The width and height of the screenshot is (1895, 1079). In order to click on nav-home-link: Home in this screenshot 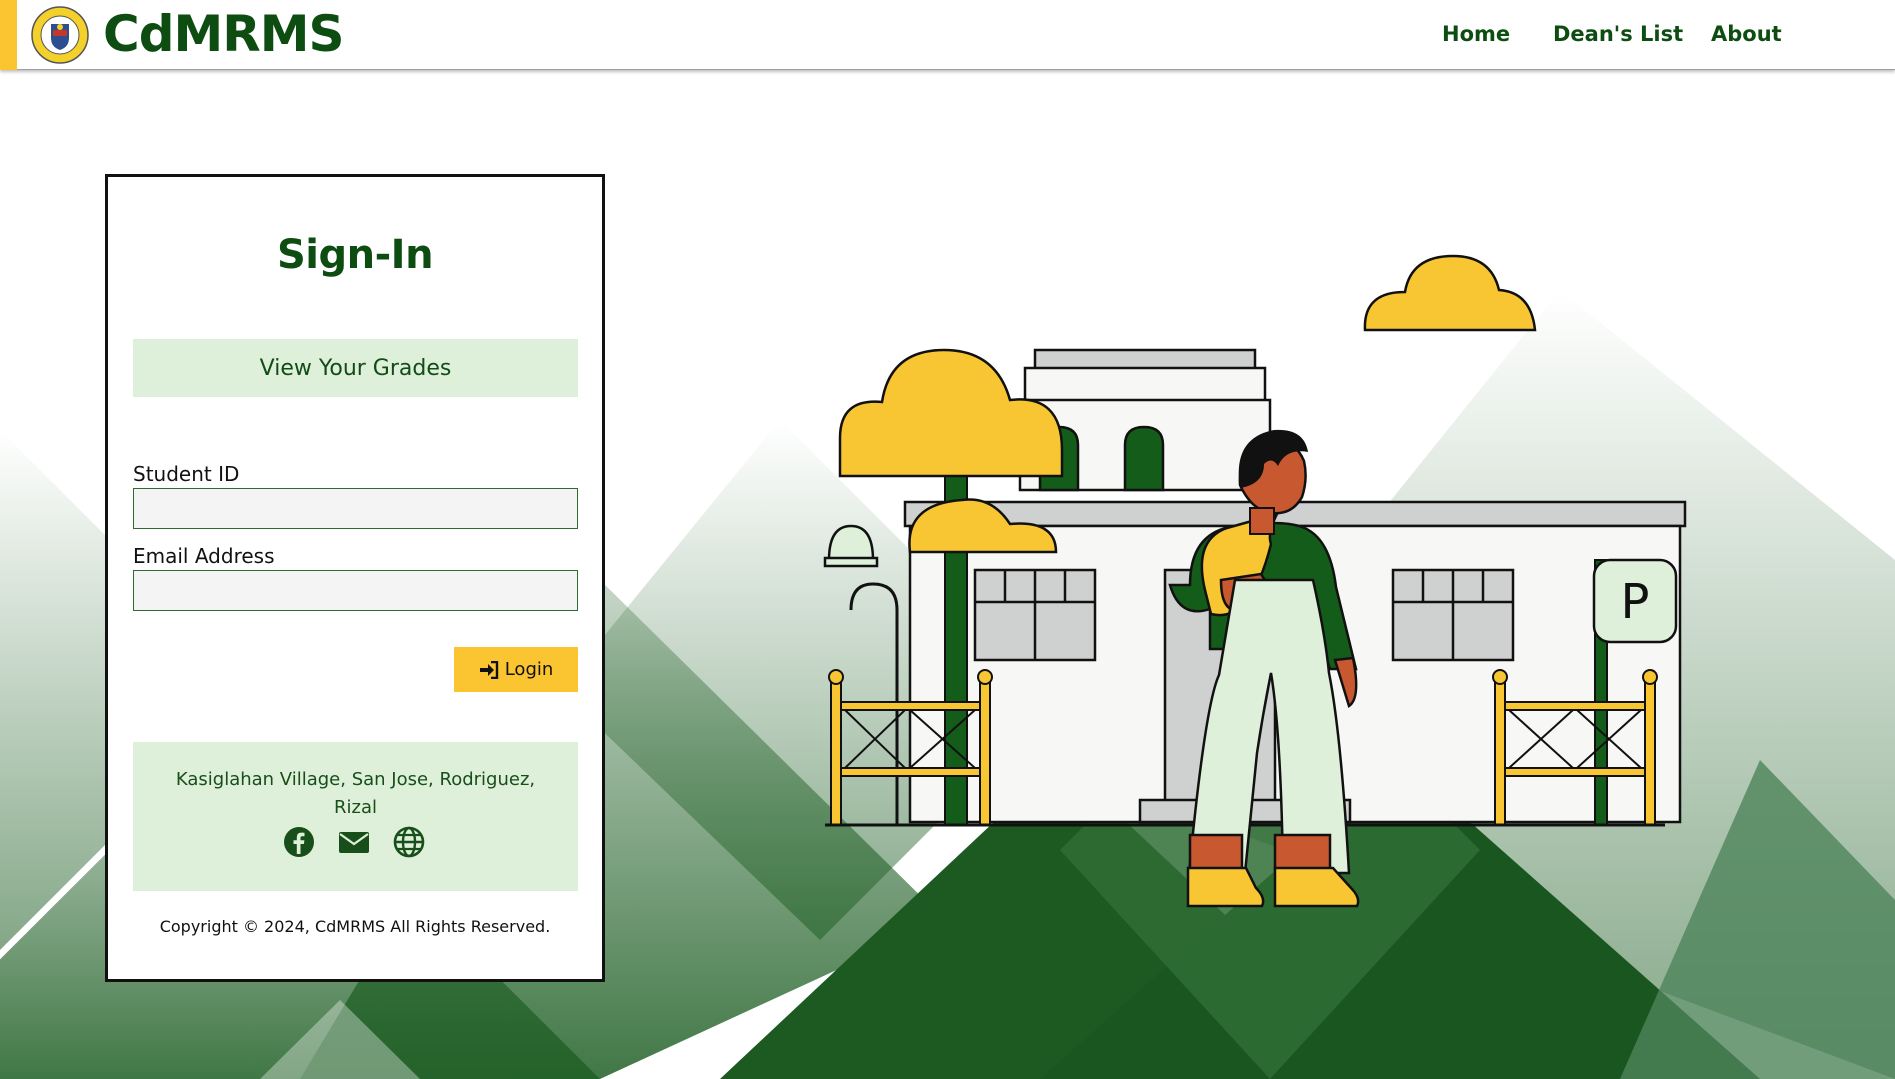, I will do `click(1476, 34)`.